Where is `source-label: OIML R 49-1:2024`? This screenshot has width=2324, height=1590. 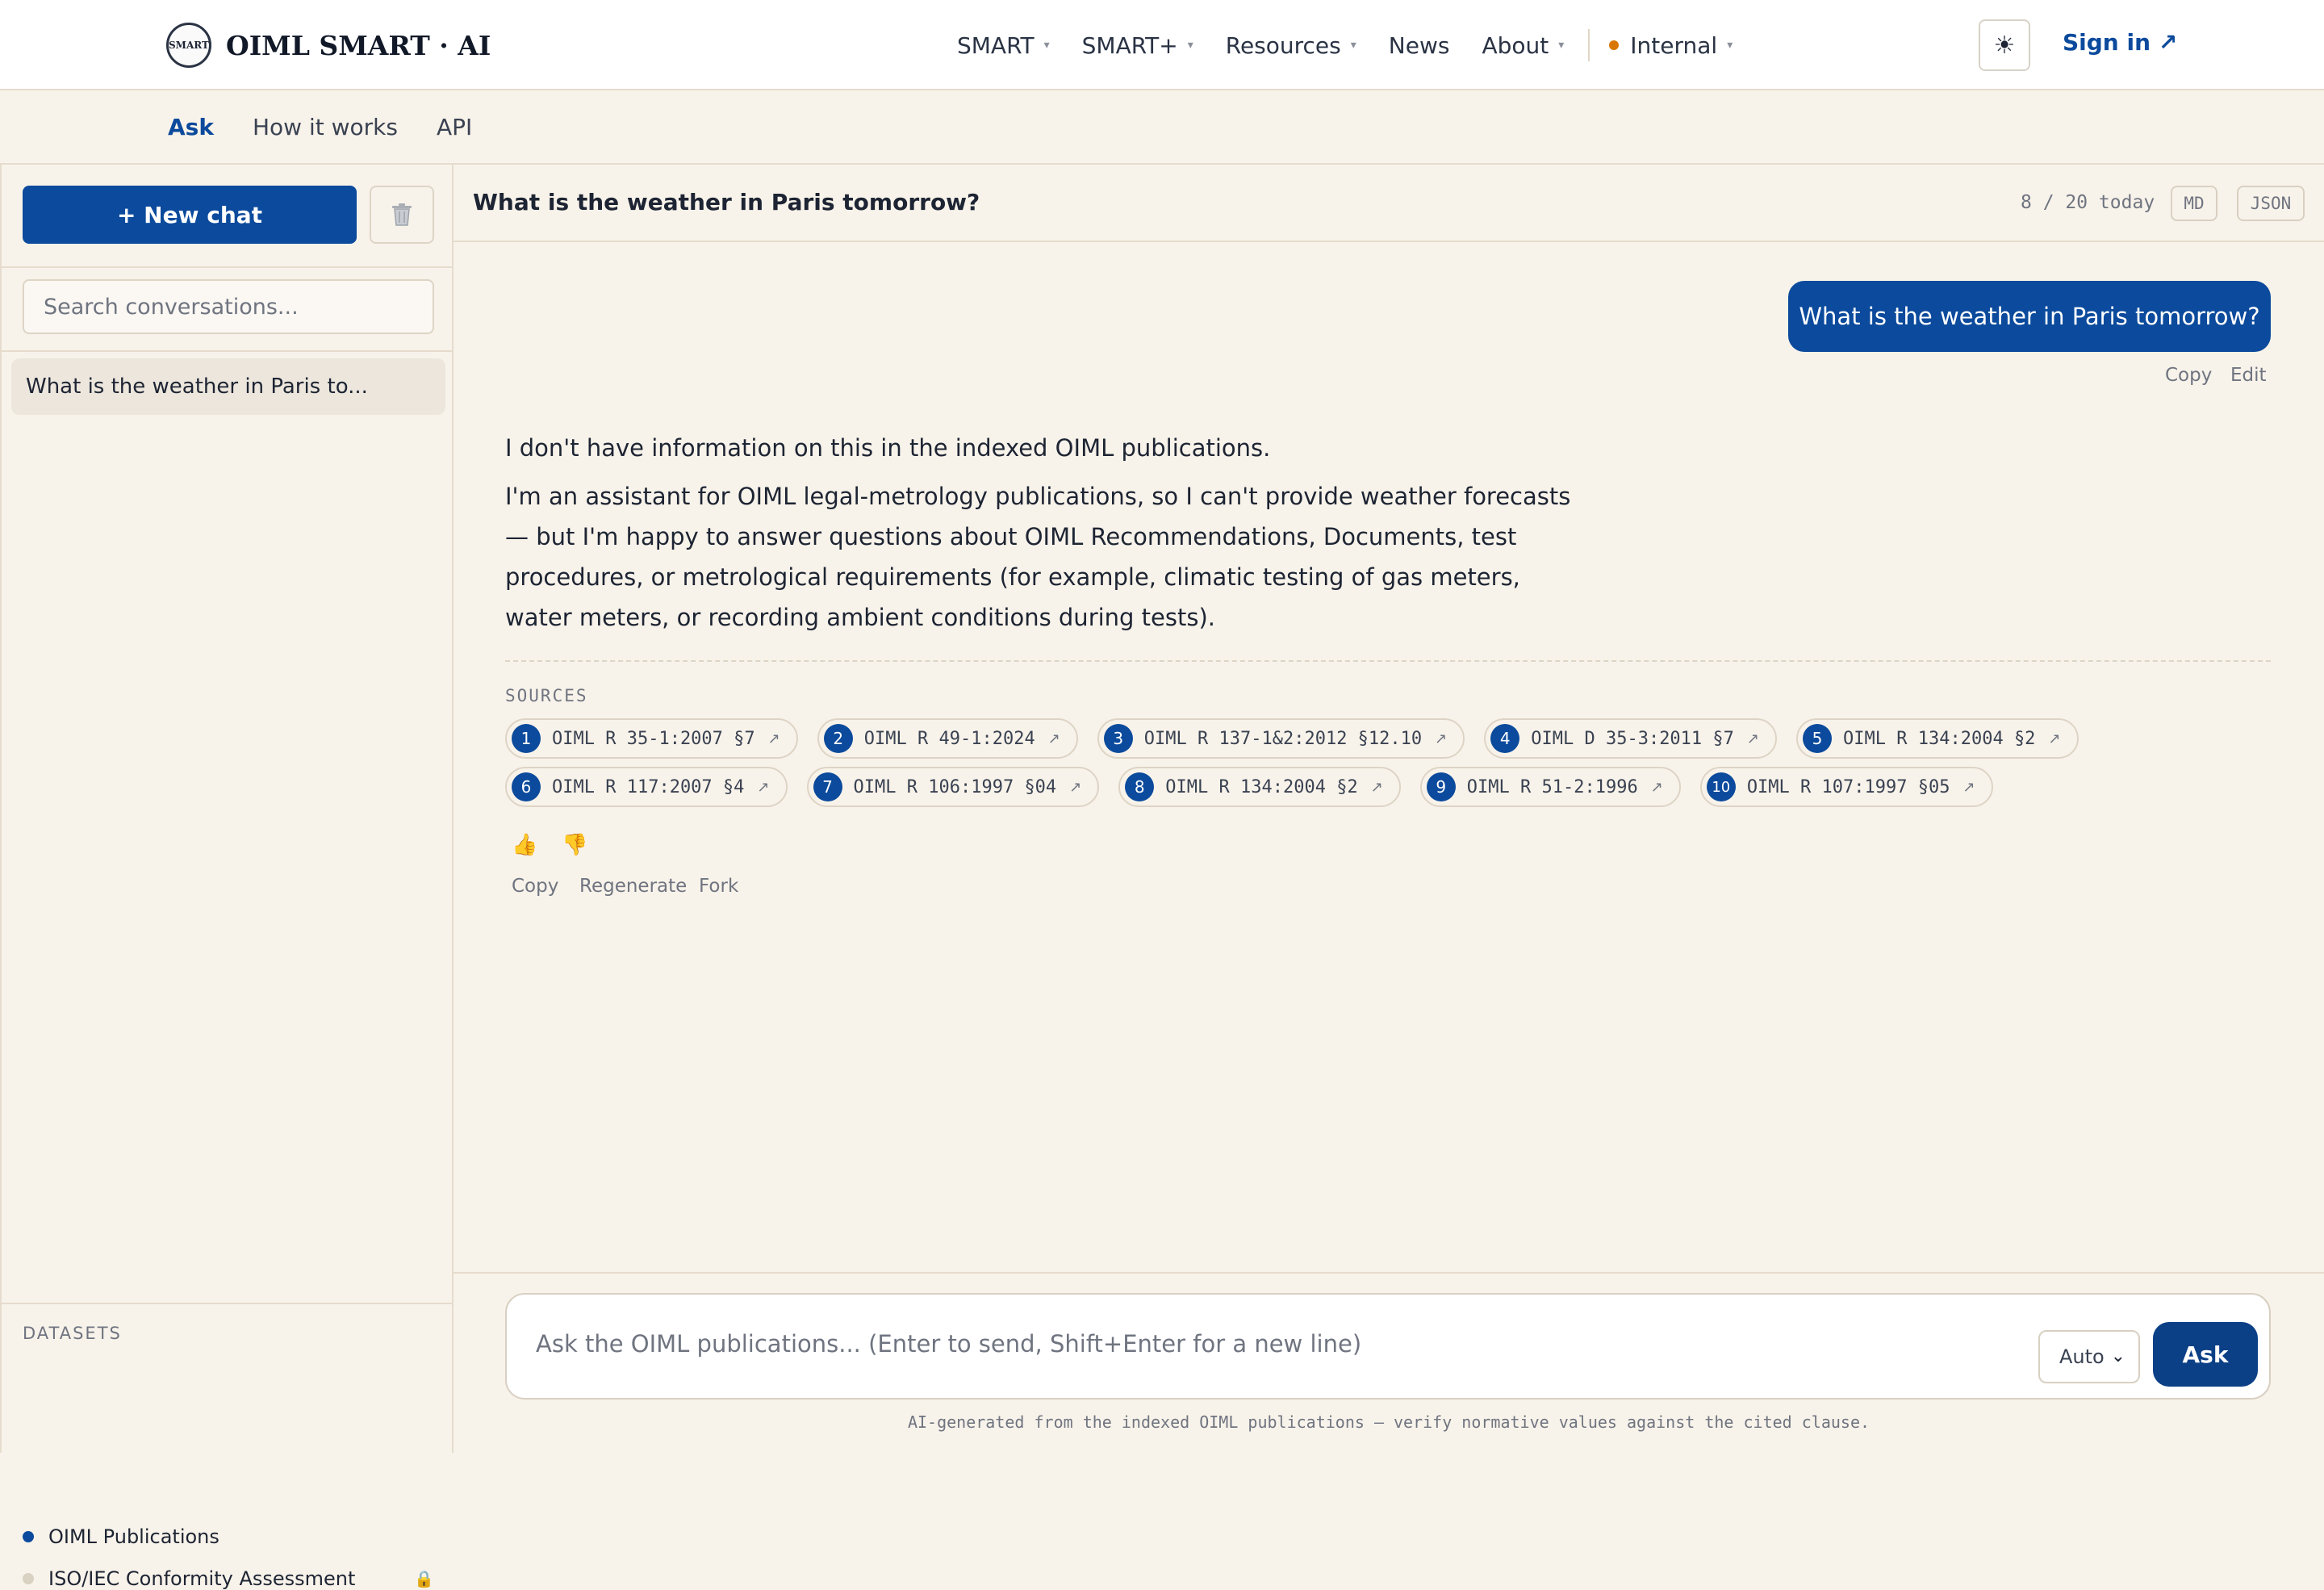 source-label: OIML R 49-1:2024 is located at coordinates (949, 738).